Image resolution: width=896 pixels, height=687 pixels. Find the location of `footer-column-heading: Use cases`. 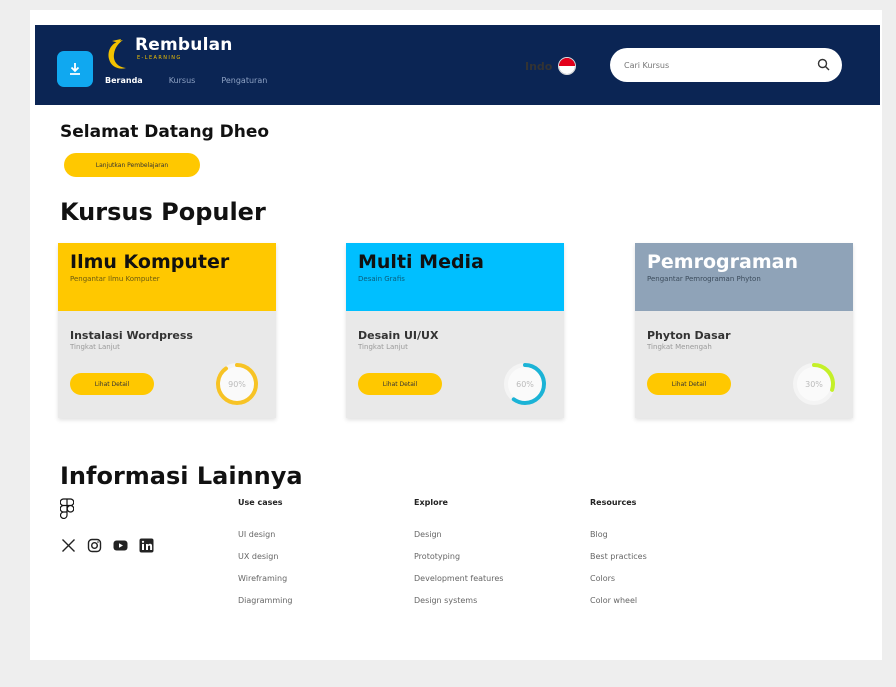

footer-column-heading: Use cases is located at coordinates (260, 502).